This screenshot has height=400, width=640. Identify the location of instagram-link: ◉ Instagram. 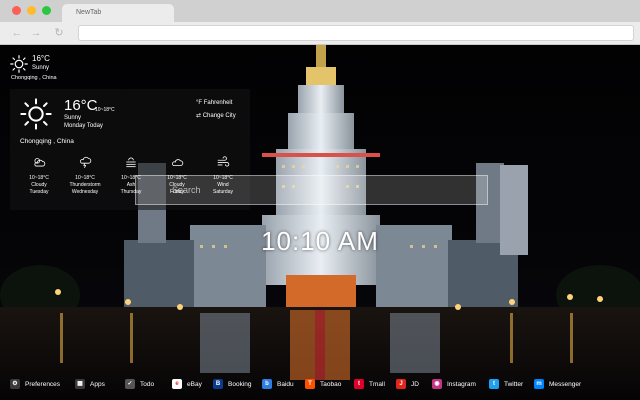
(454, 384).